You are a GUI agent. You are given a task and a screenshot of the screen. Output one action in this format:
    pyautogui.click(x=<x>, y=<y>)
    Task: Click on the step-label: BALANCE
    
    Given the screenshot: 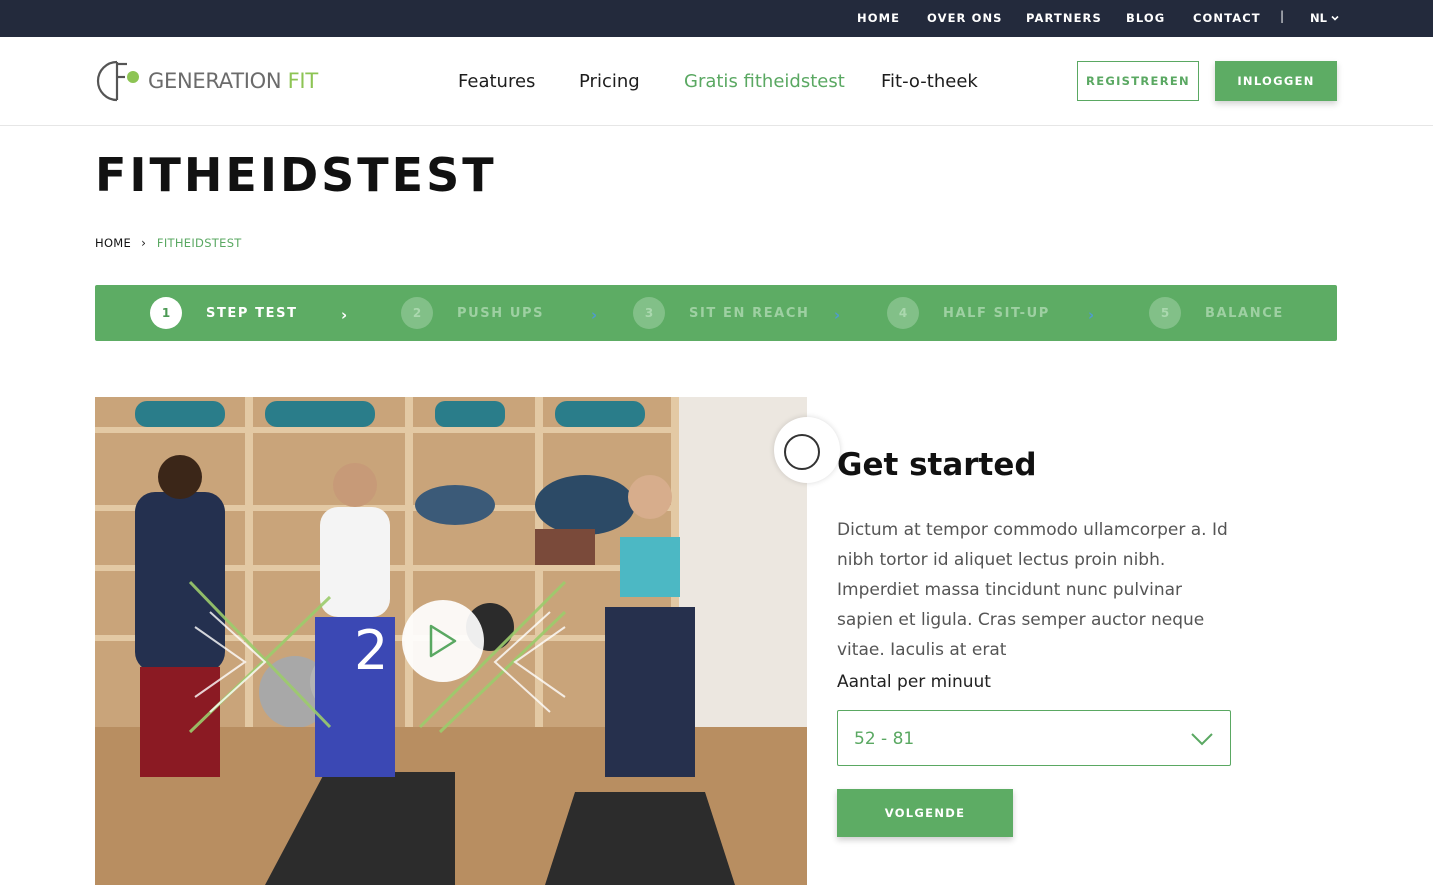 What is the action you would take?
    pyautogui.click(x=1244, y=313)
    